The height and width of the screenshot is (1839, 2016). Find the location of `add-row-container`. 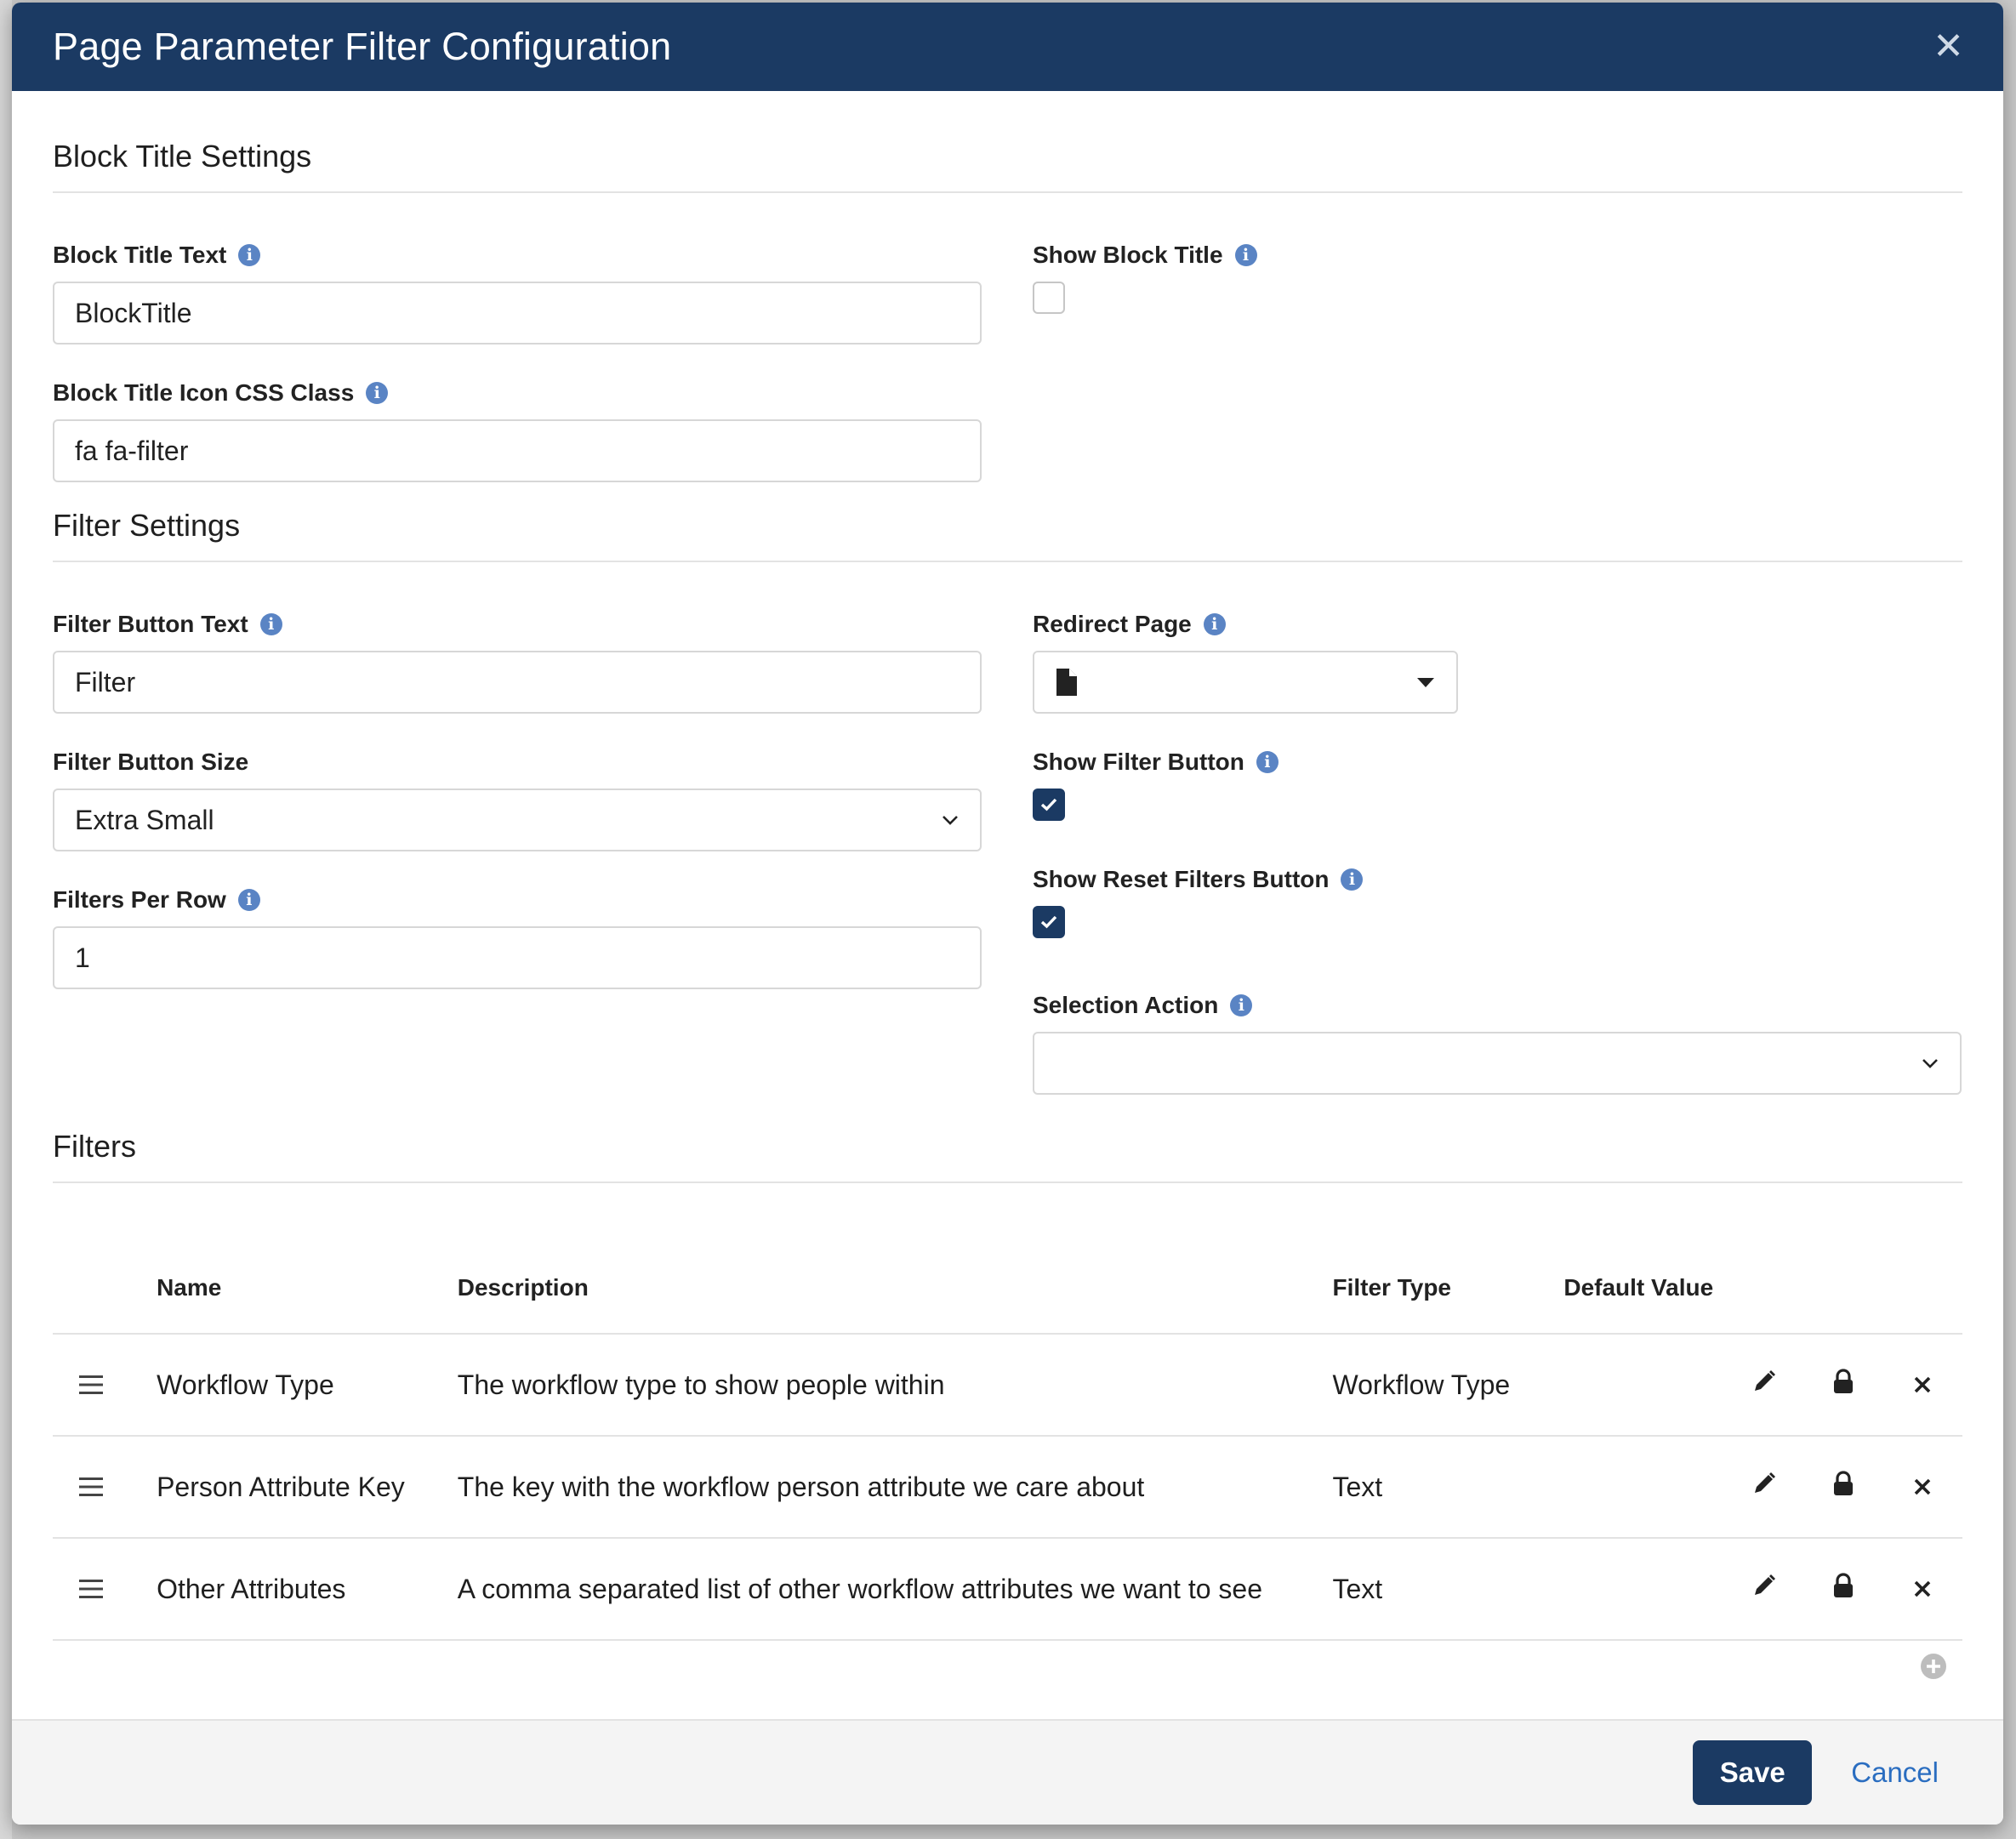

add-row-container is located at coordinates (1008, 1660).